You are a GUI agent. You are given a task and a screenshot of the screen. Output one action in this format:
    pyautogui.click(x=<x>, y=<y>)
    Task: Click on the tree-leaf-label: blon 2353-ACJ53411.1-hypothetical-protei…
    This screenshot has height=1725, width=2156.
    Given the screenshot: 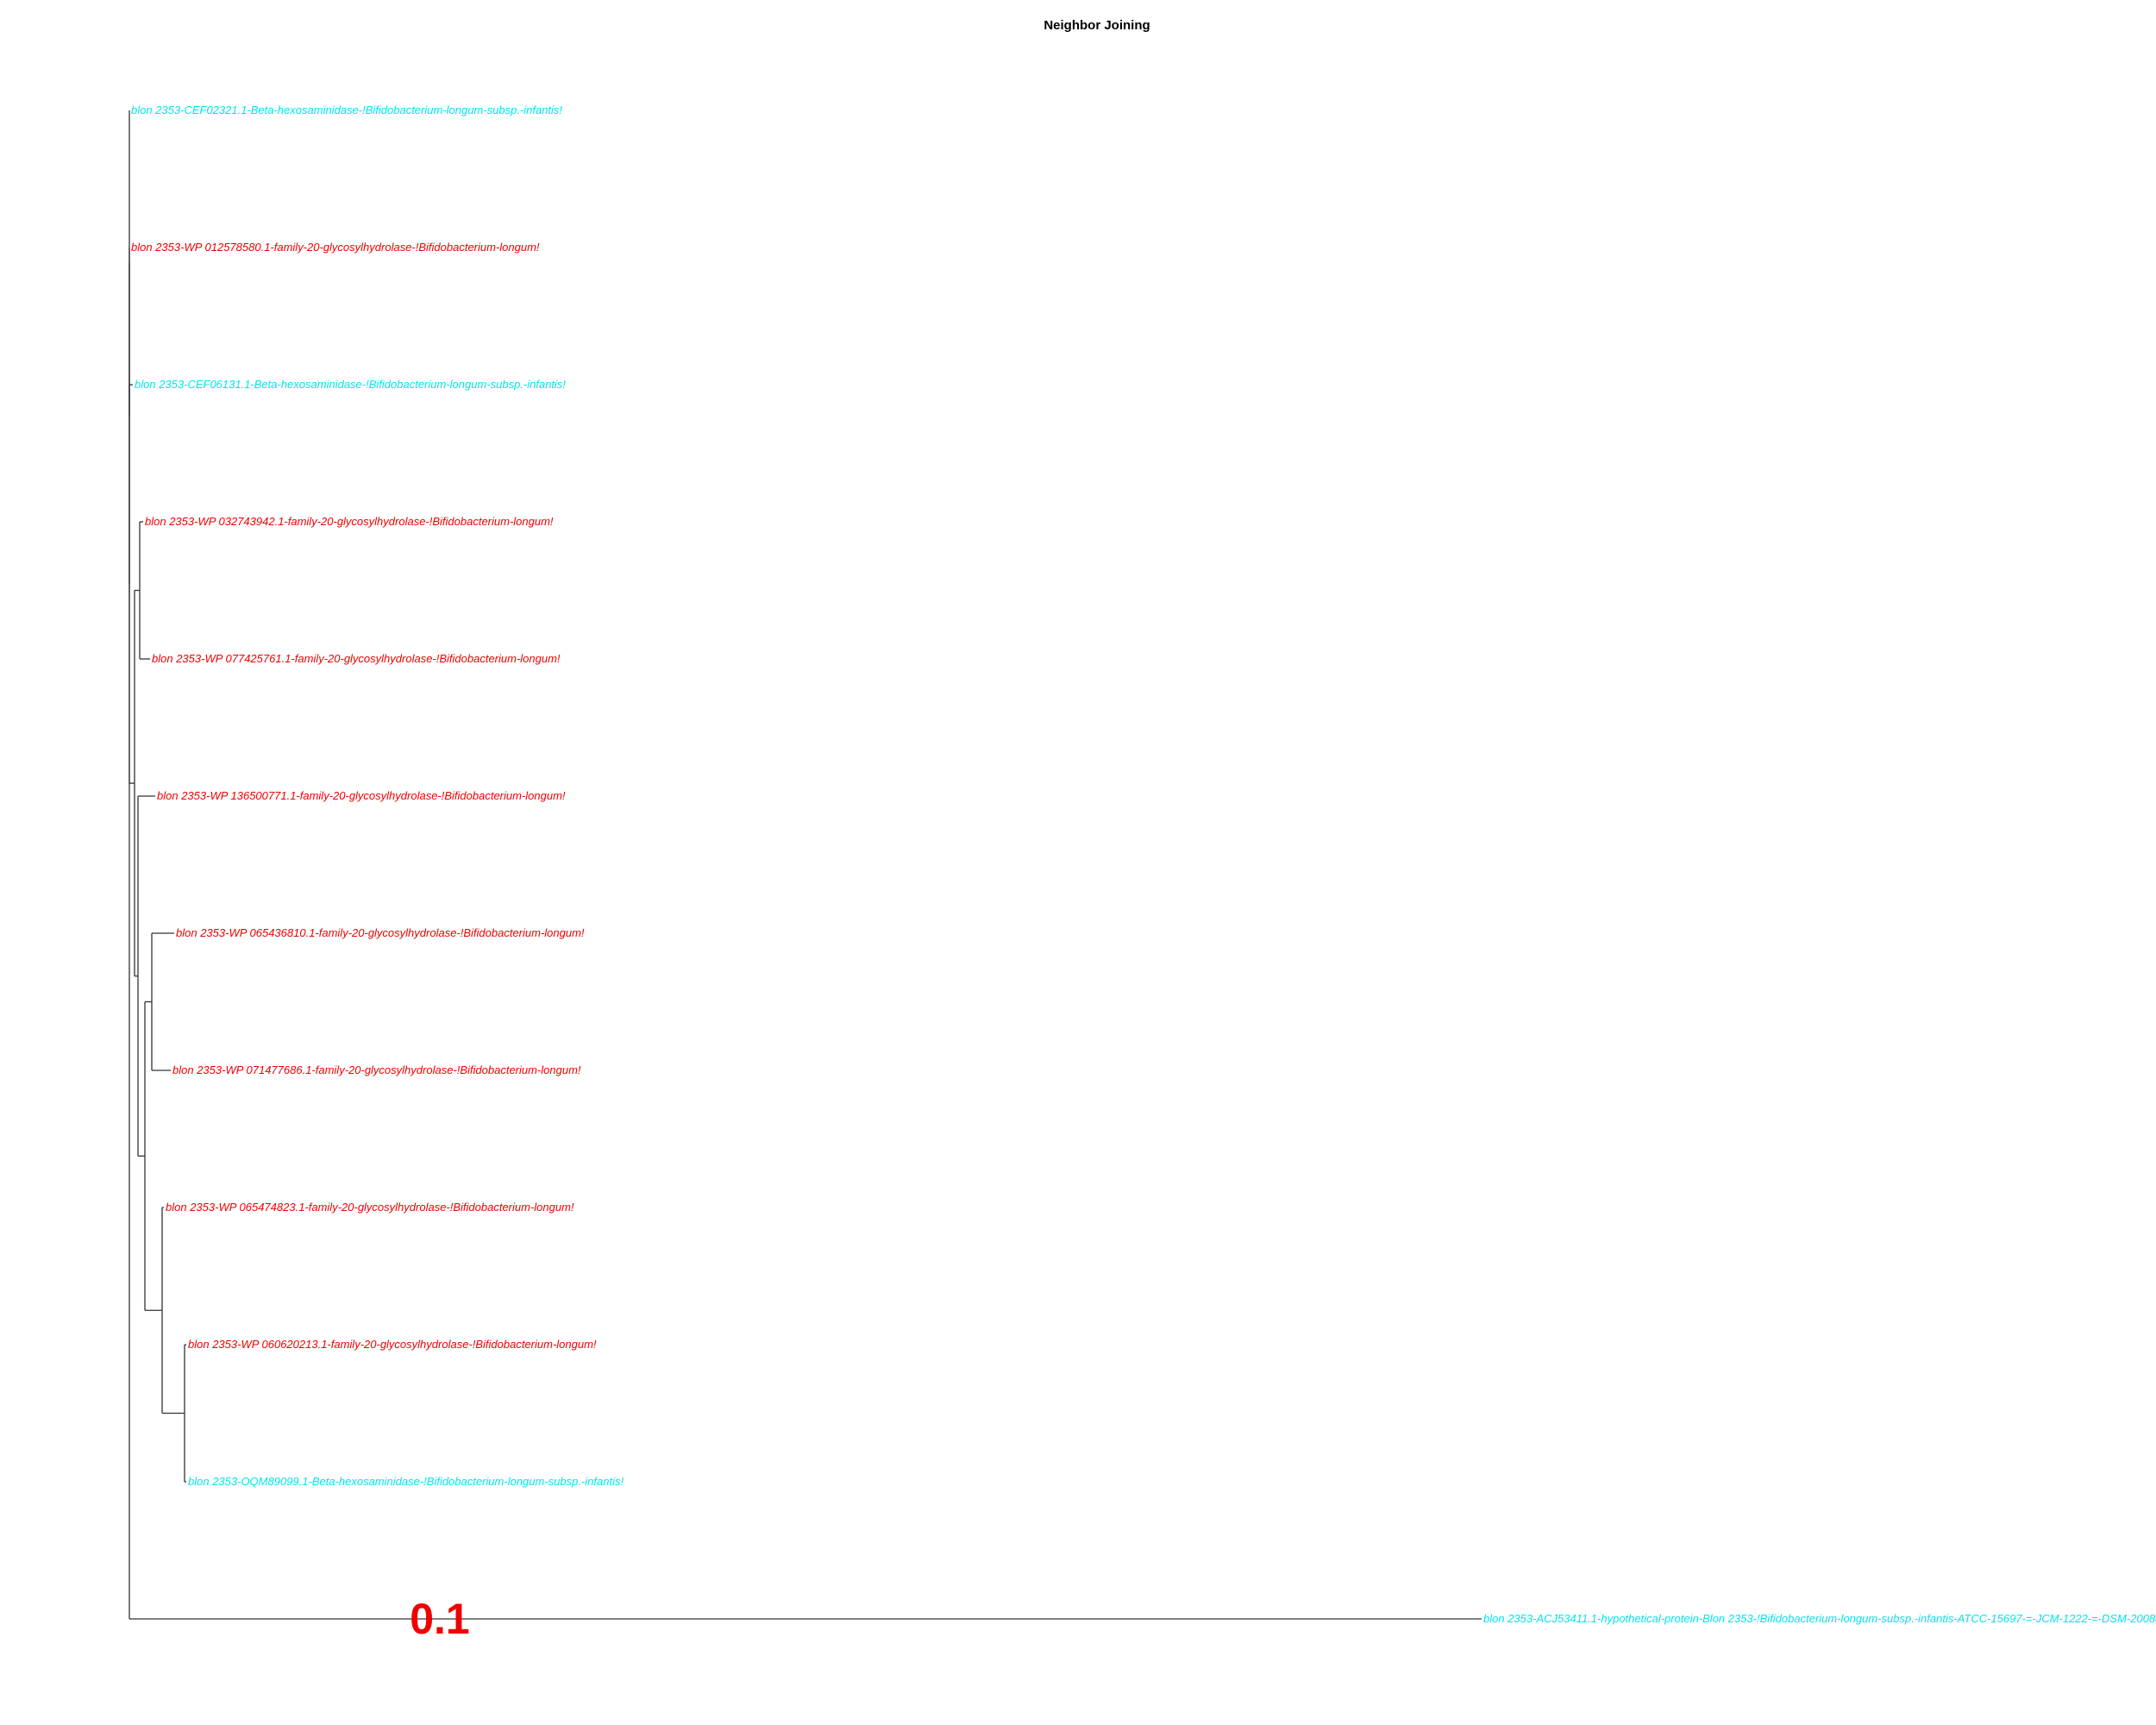 What is the action you would take?
    pyautogui.click(x=1819, y=1618)
    